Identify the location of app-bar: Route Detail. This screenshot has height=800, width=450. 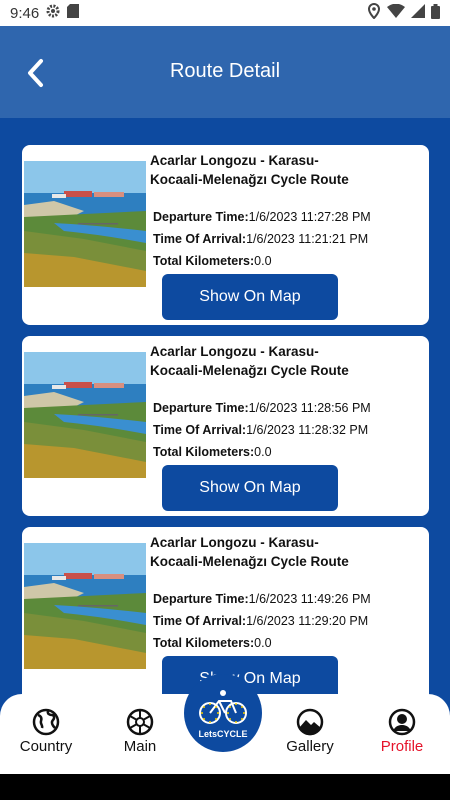
(225, 72).